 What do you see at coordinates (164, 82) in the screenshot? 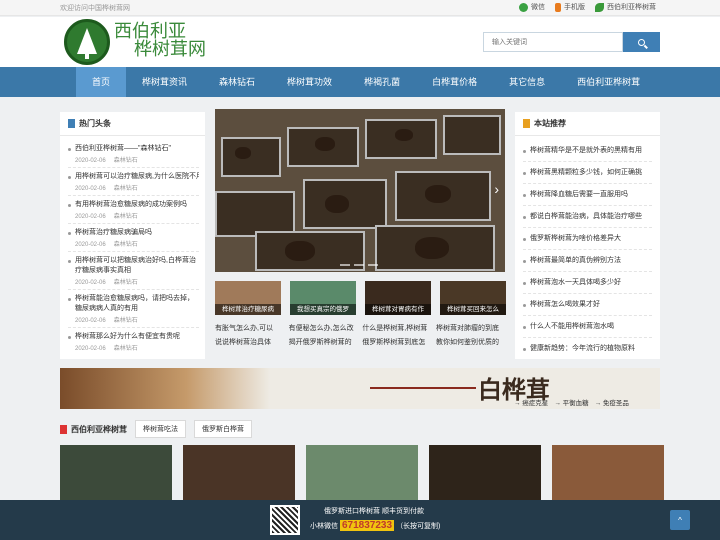
I see `nav-item-news: 桦树茸资讯` at bounding box center [164, 82].